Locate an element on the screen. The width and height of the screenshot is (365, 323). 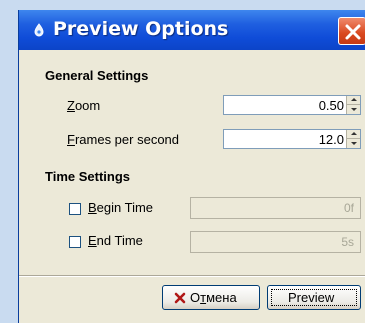
button-separator is located at coordinates (192, 276).